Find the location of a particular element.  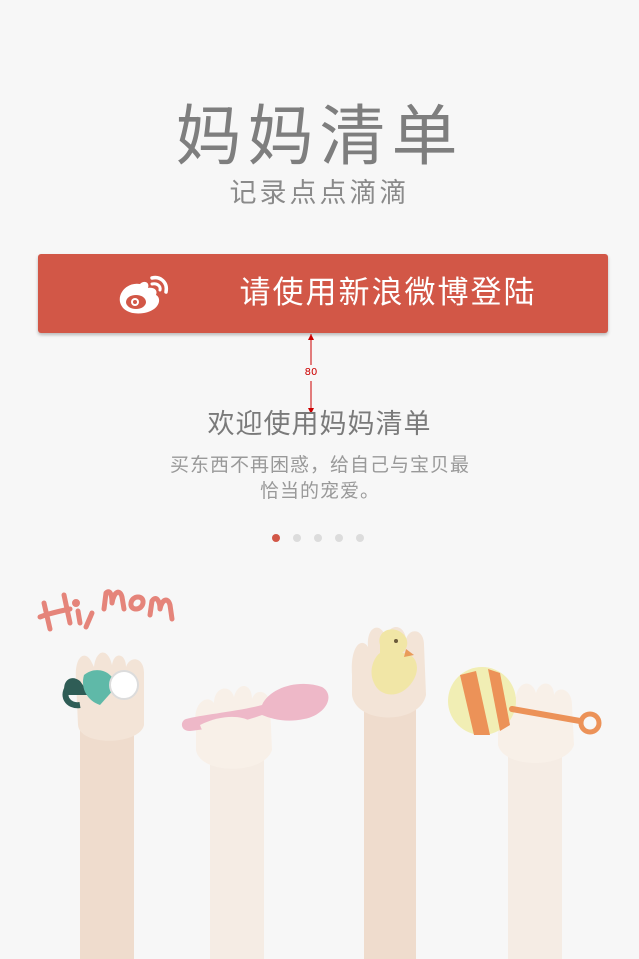

welcome-description: 买东西不再困惑，给自己与宝贝最 恰当的宠爱。 is located at coordinates (320, 478).